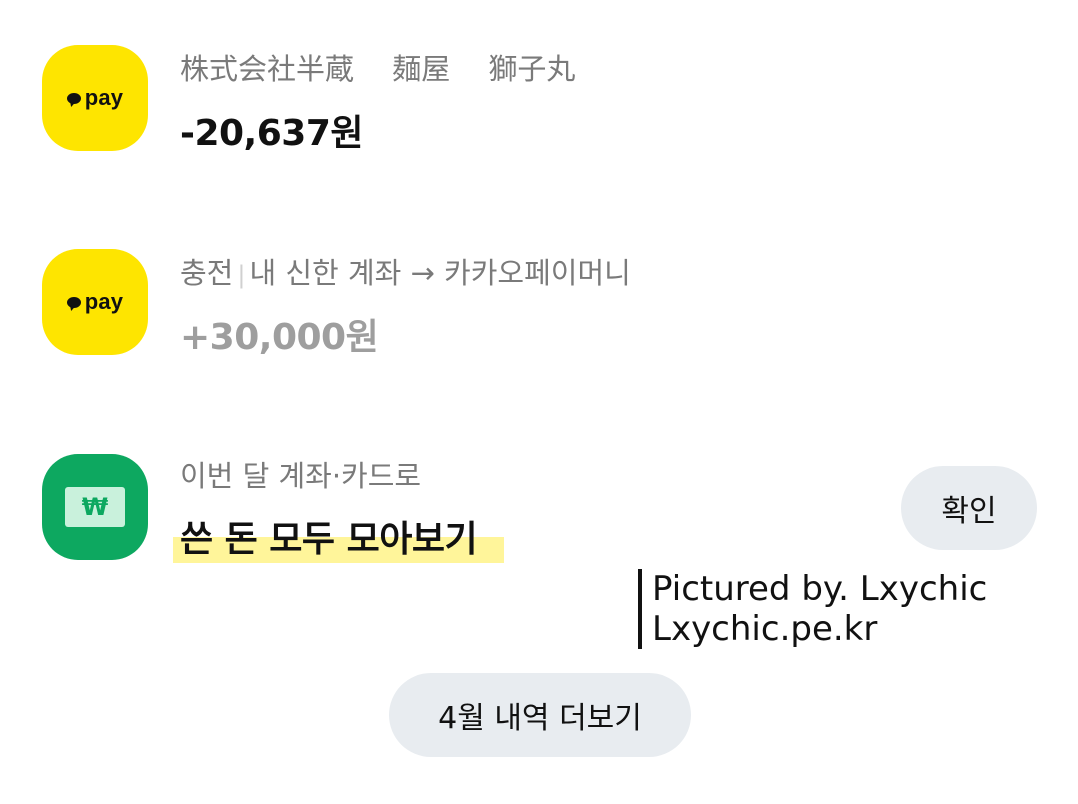 Image resolution: width=1078 pixels, height=804 pixels. What do you see at coordinates (969, 508) in the screenshot?
I see `confirm-button: 확인` at bounding box center [969, 508].